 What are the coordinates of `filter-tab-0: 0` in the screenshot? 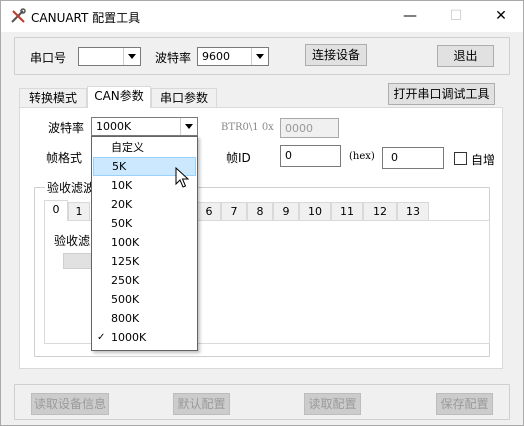 It's located at (56, 210).